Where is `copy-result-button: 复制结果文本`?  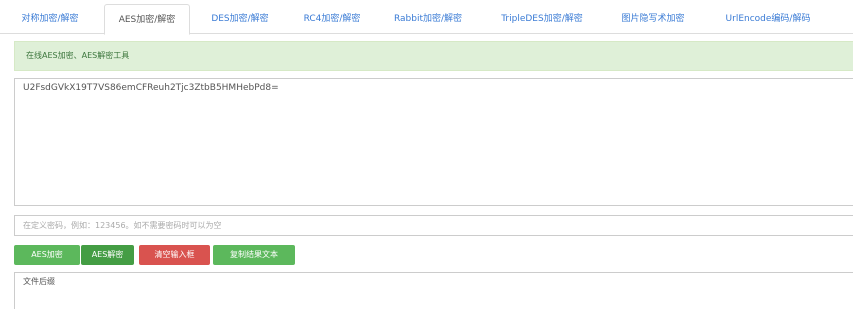 copy-result-button: 复制结果文本 is located at coordinates (254, 255).